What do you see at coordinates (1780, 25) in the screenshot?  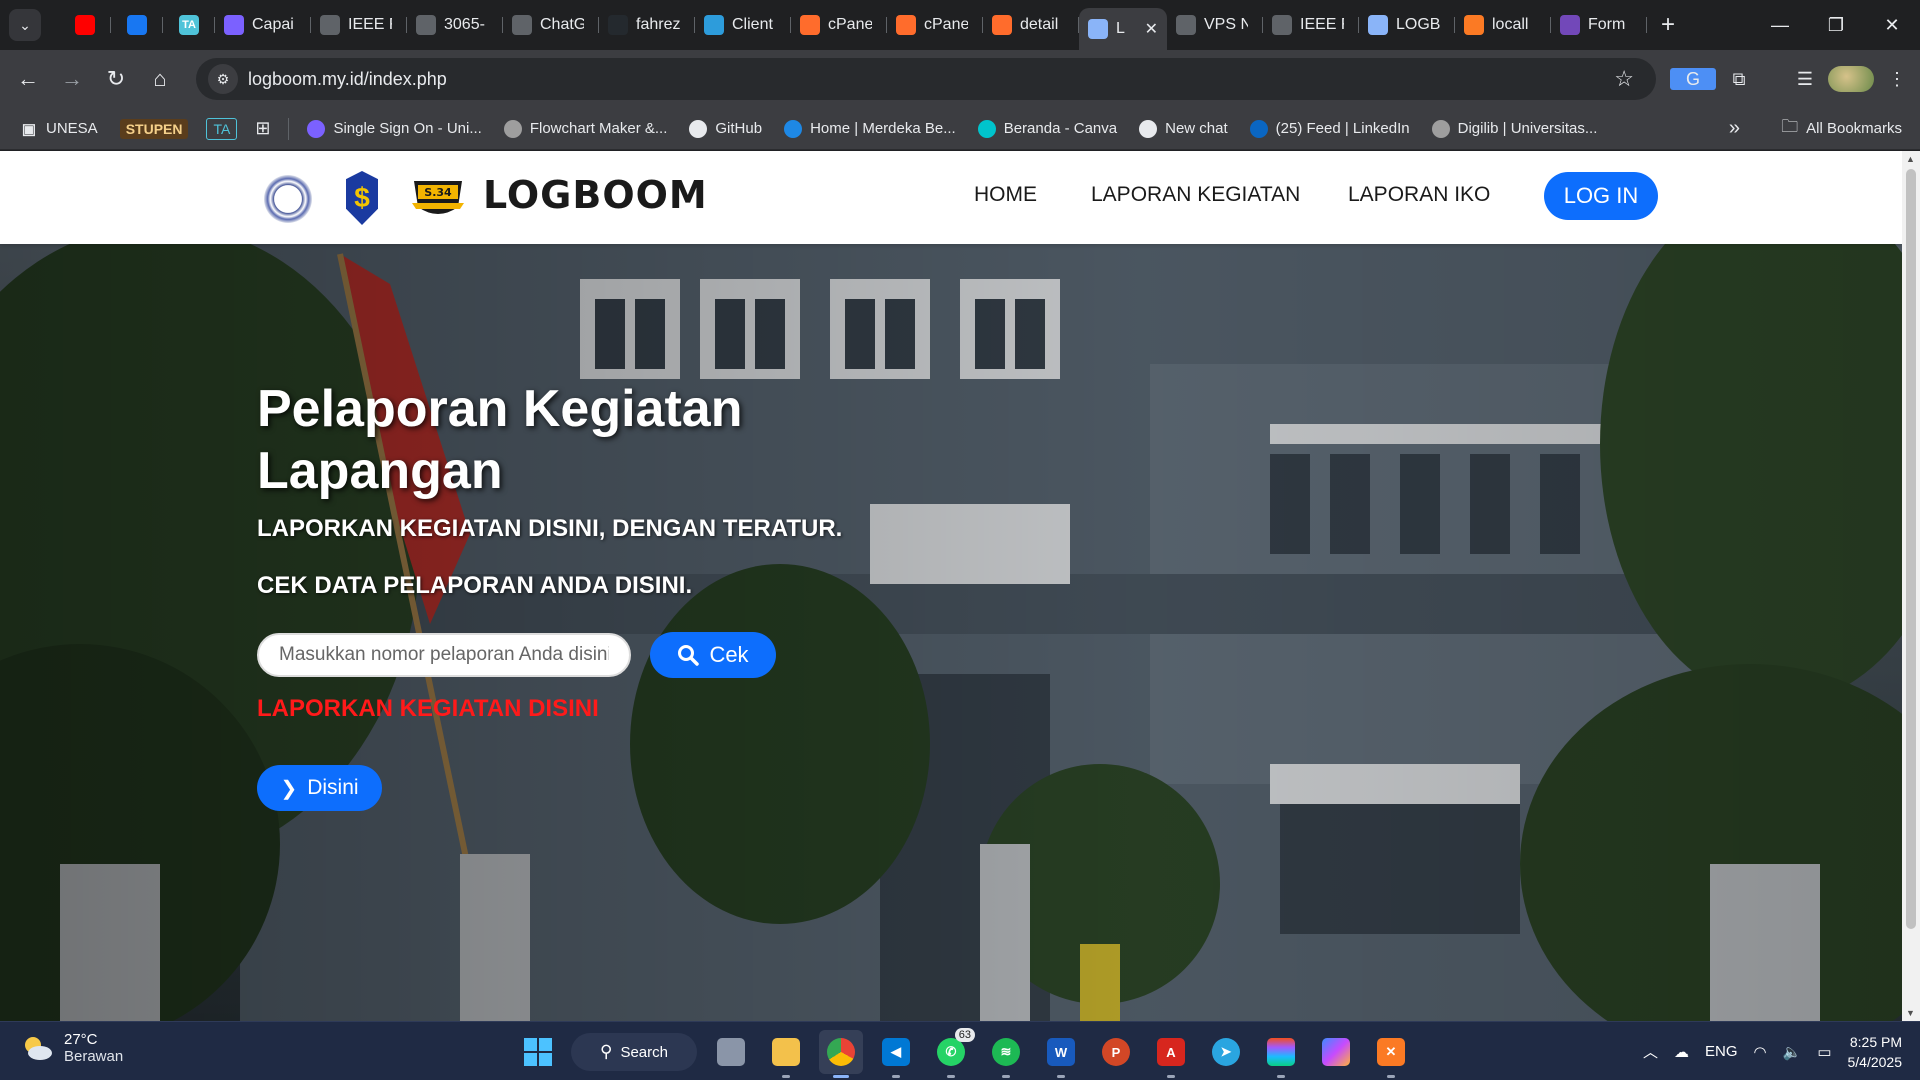 I see `minimize-button: —` at bounding box center [1780, 25].